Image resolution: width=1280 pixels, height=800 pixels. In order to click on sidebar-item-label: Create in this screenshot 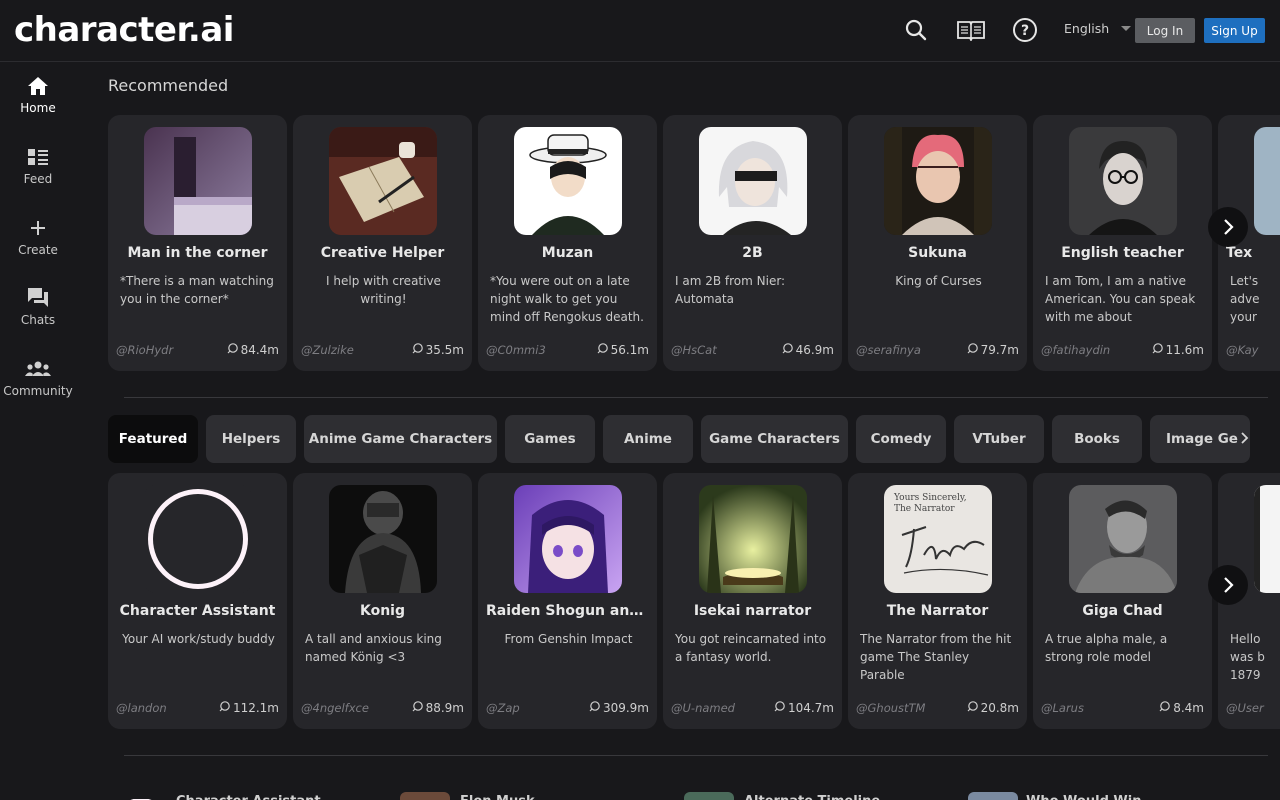, I will do `click(38, 250)`.